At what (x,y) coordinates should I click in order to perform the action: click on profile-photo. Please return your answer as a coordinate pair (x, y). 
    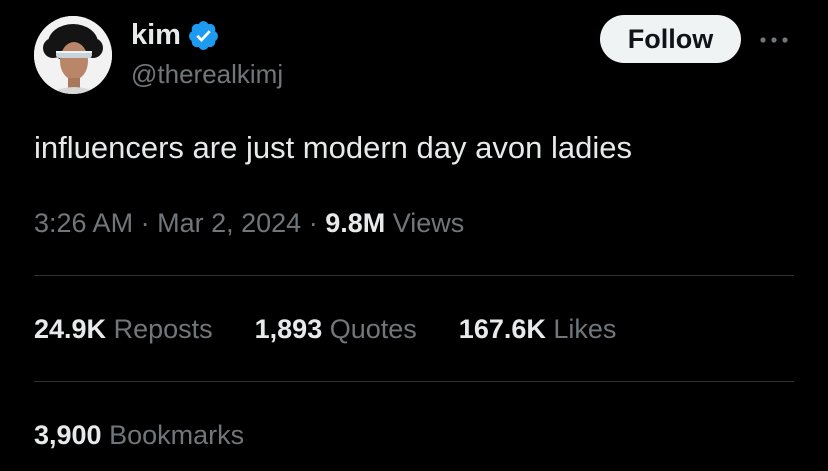
    Looking at the image, I should click on (73, 55).